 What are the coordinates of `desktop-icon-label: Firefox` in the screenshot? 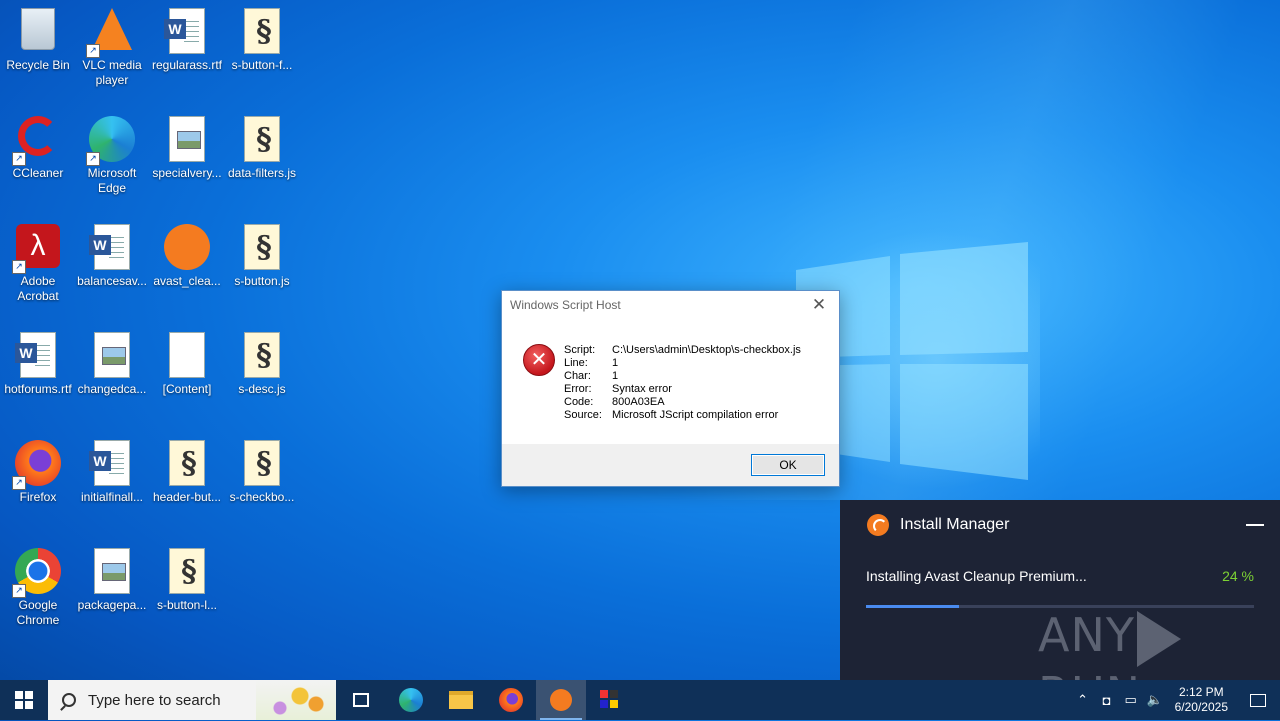 It's located at (38, 497).